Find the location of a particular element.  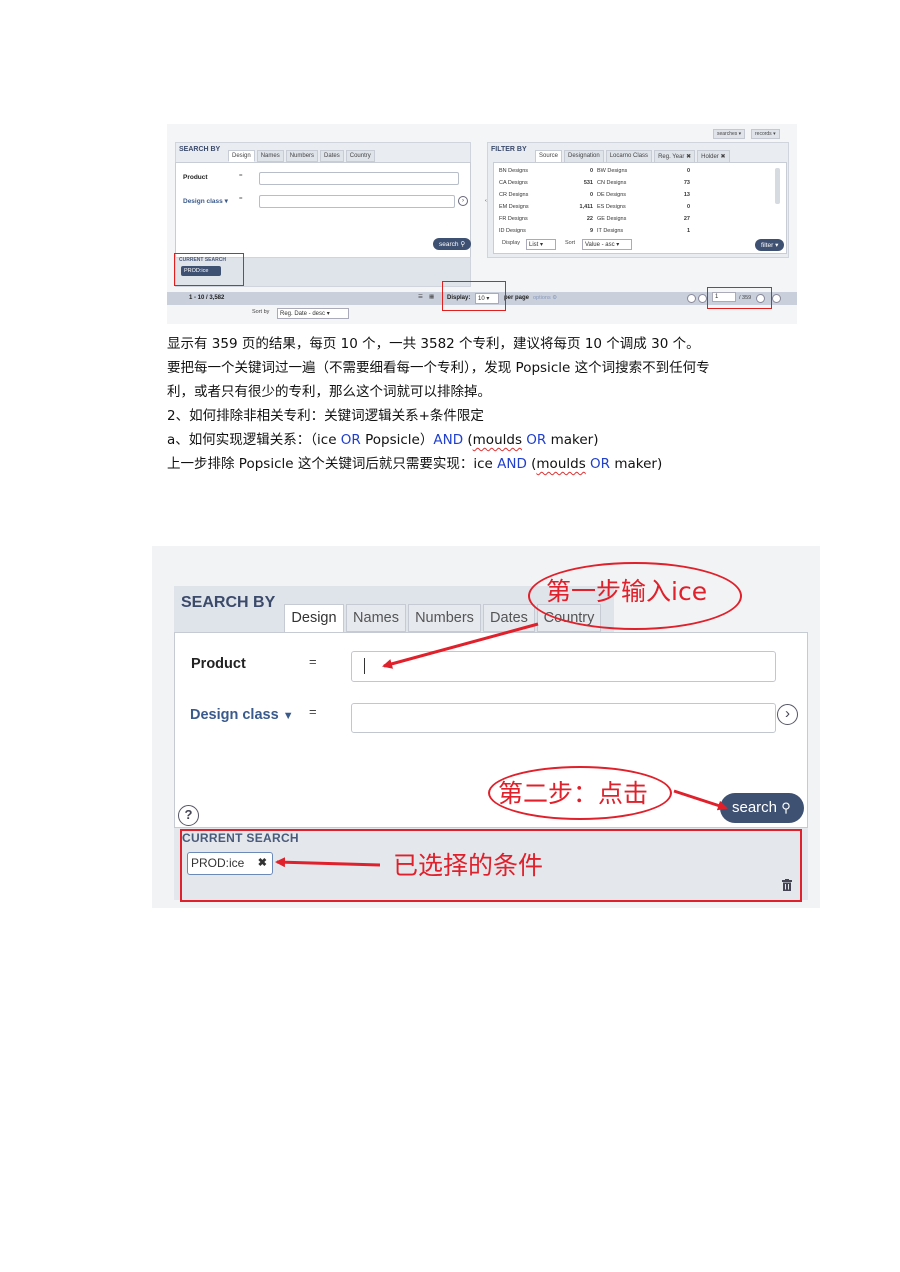

p5-or-operator-2: OR is located at coordinates (536, 440).